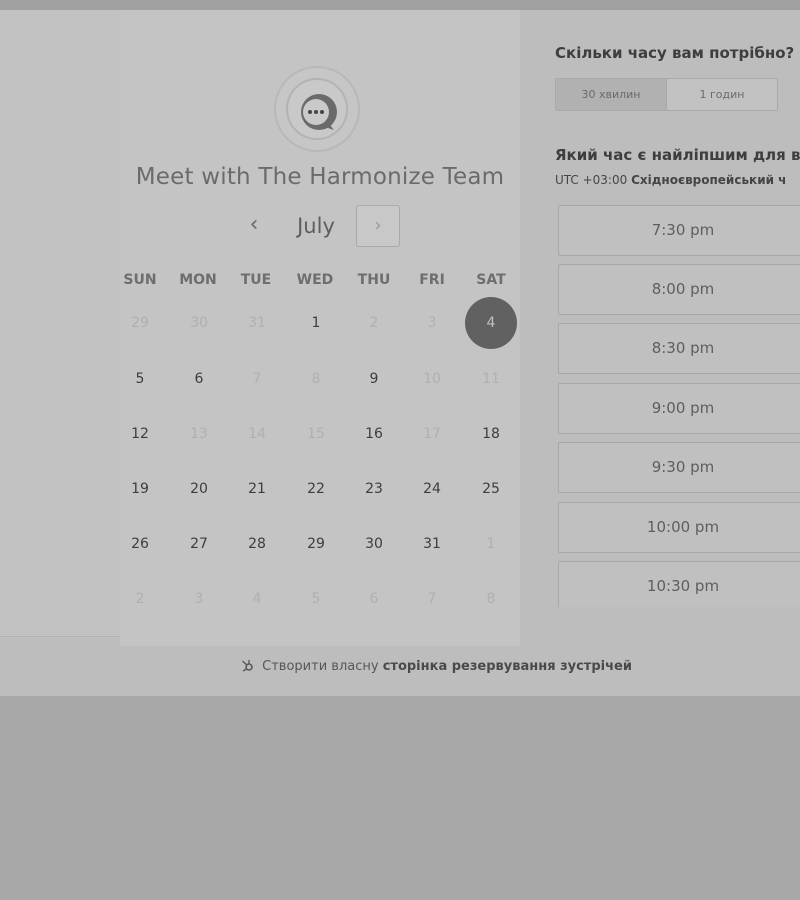  I want to click on team-avatar, so click(317, 109).